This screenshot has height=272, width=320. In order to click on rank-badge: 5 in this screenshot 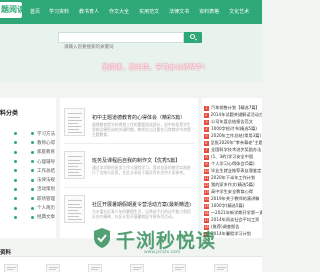, I will do `click(206, 136)`.